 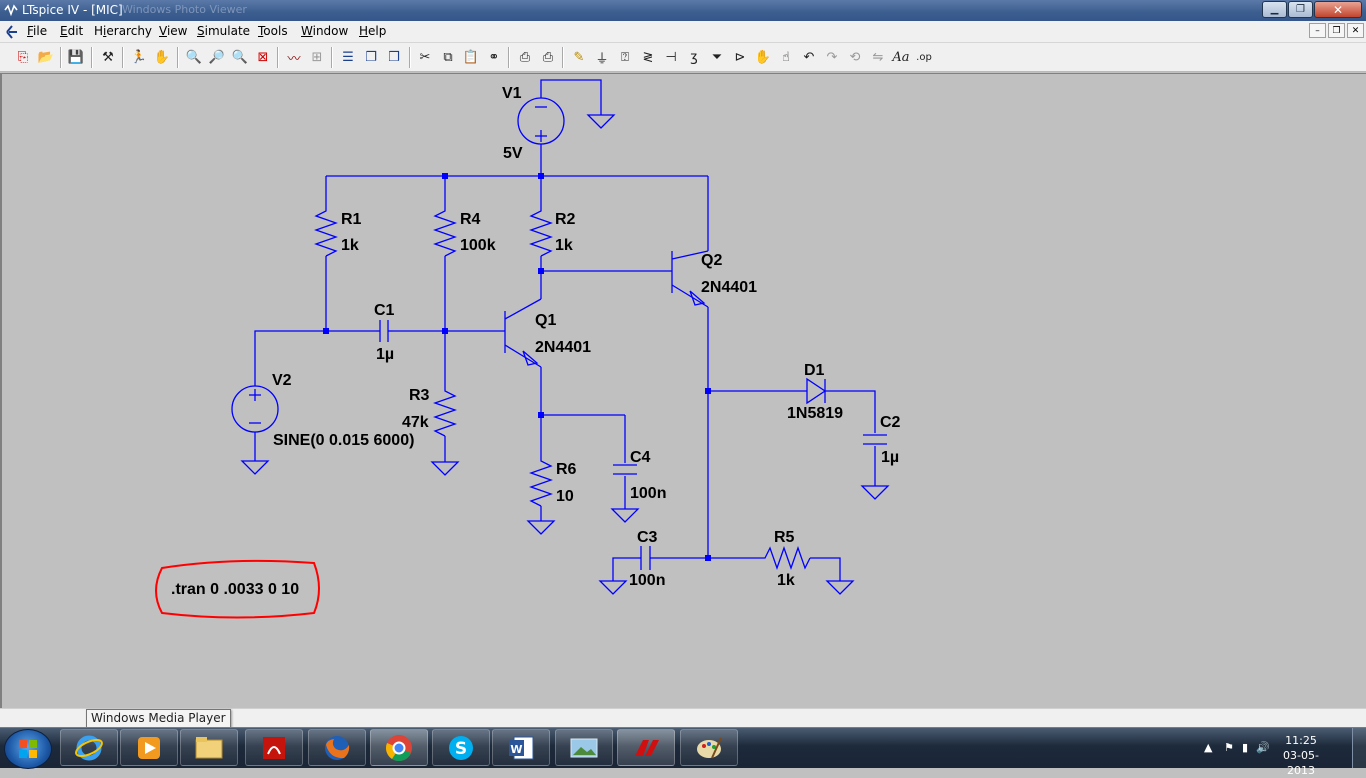 I want to click on component-button: ⊳, so click(x=740, y=57).